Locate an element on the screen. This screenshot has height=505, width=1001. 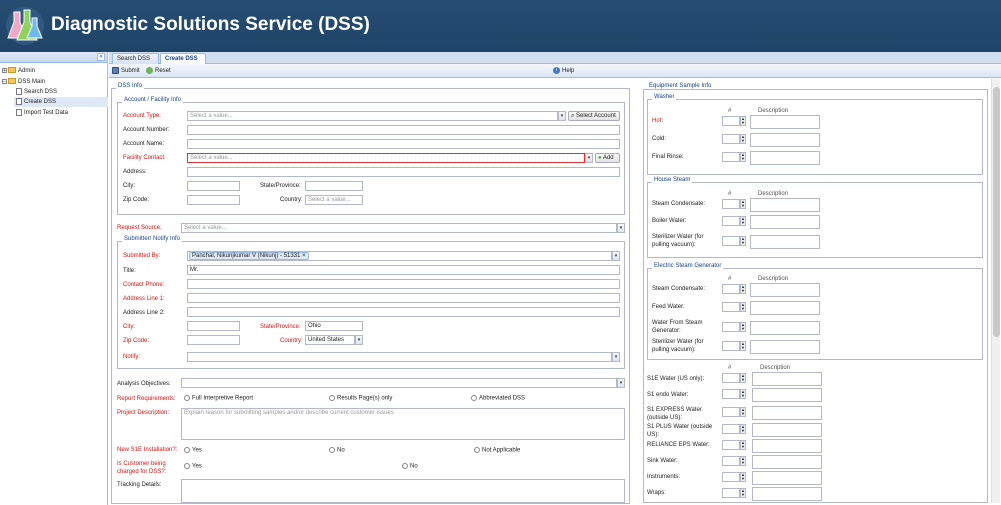
analysis-objectives-select is located at coordinates (399, 383).